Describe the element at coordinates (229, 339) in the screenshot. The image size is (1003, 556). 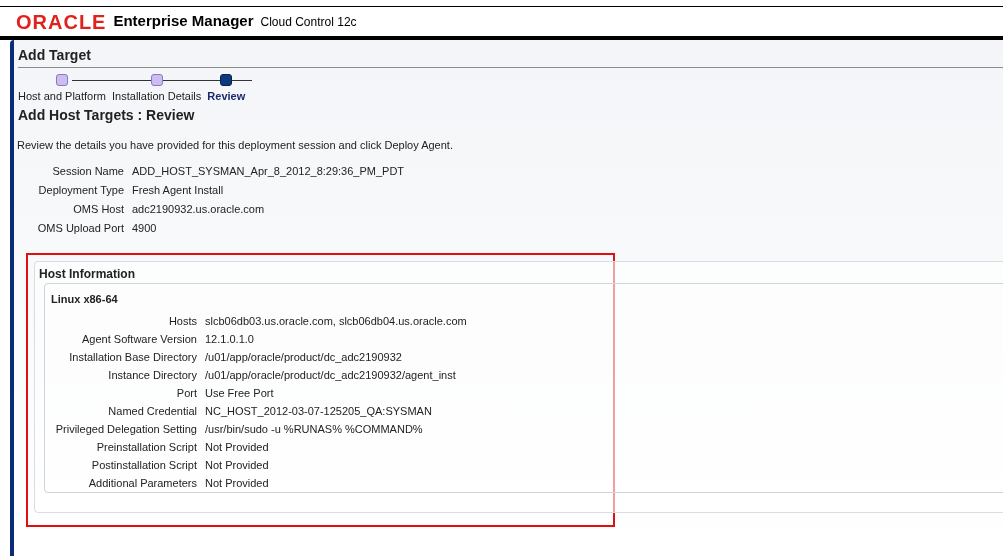
I see `field-value: 12.1.0.1.0` at that location.